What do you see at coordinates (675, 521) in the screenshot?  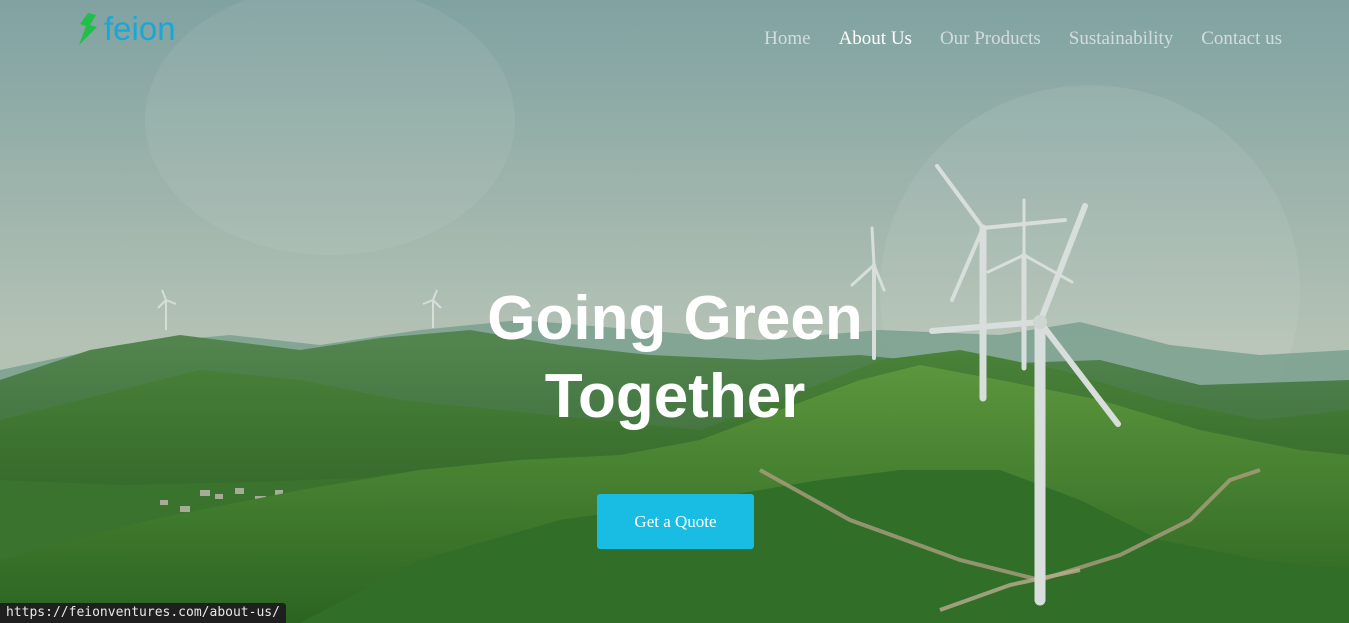 I see `get-a-quote-button: Get a Quote` at bounding box center [675, 521].